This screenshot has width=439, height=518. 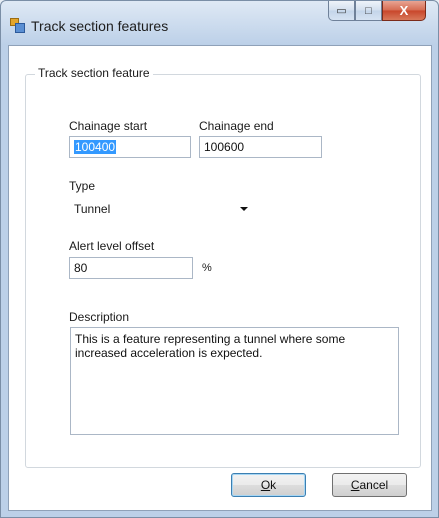 What do you see at coordinates (17, 25) in the screenshot?
I see `app-window-icon` at bounding box center [17, 25].